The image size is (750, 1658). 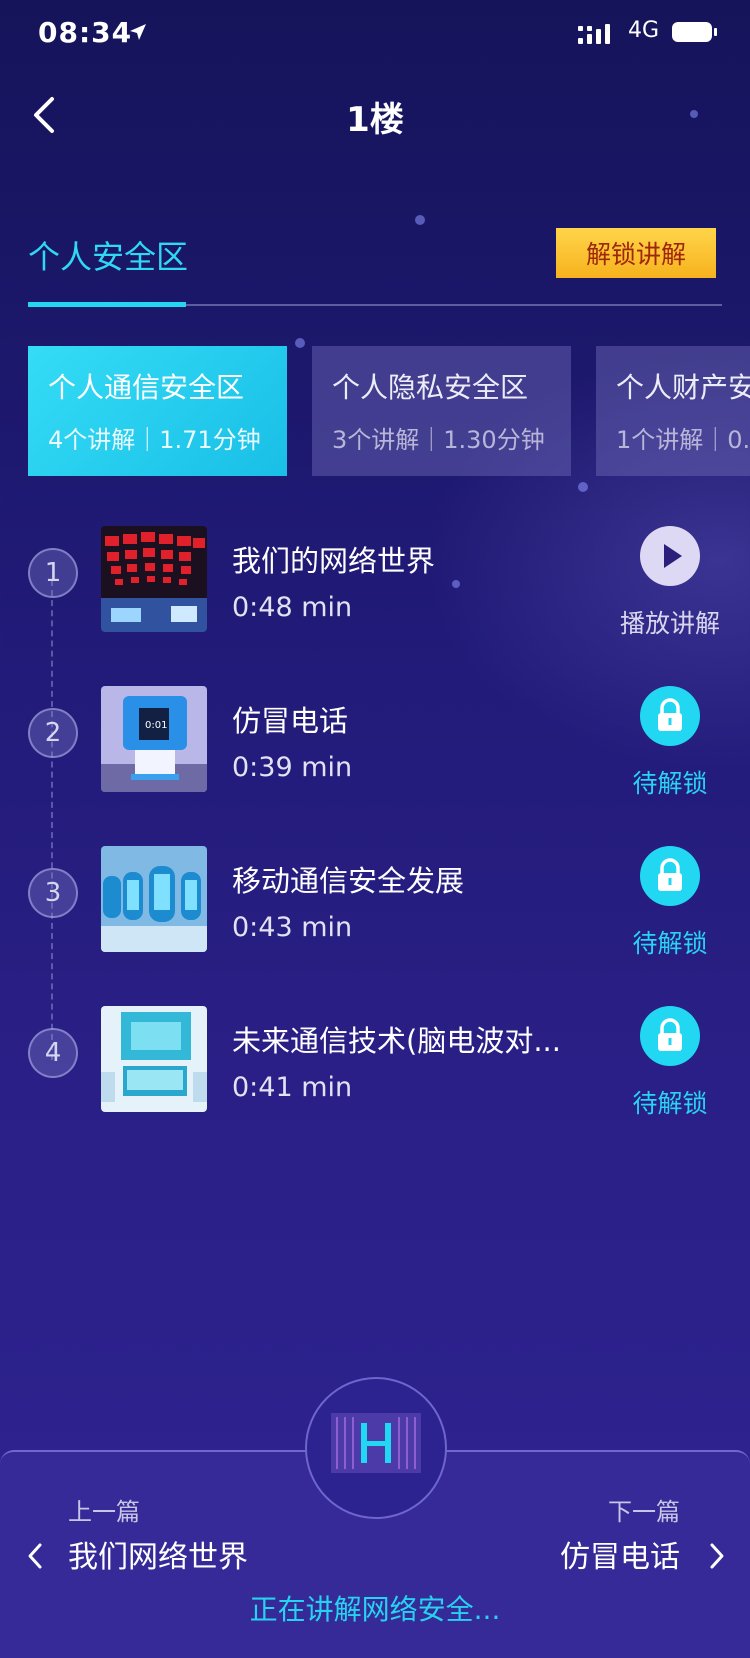 I want to click on lecture-title: 我们的网络世界, so click(x=334, y=561).